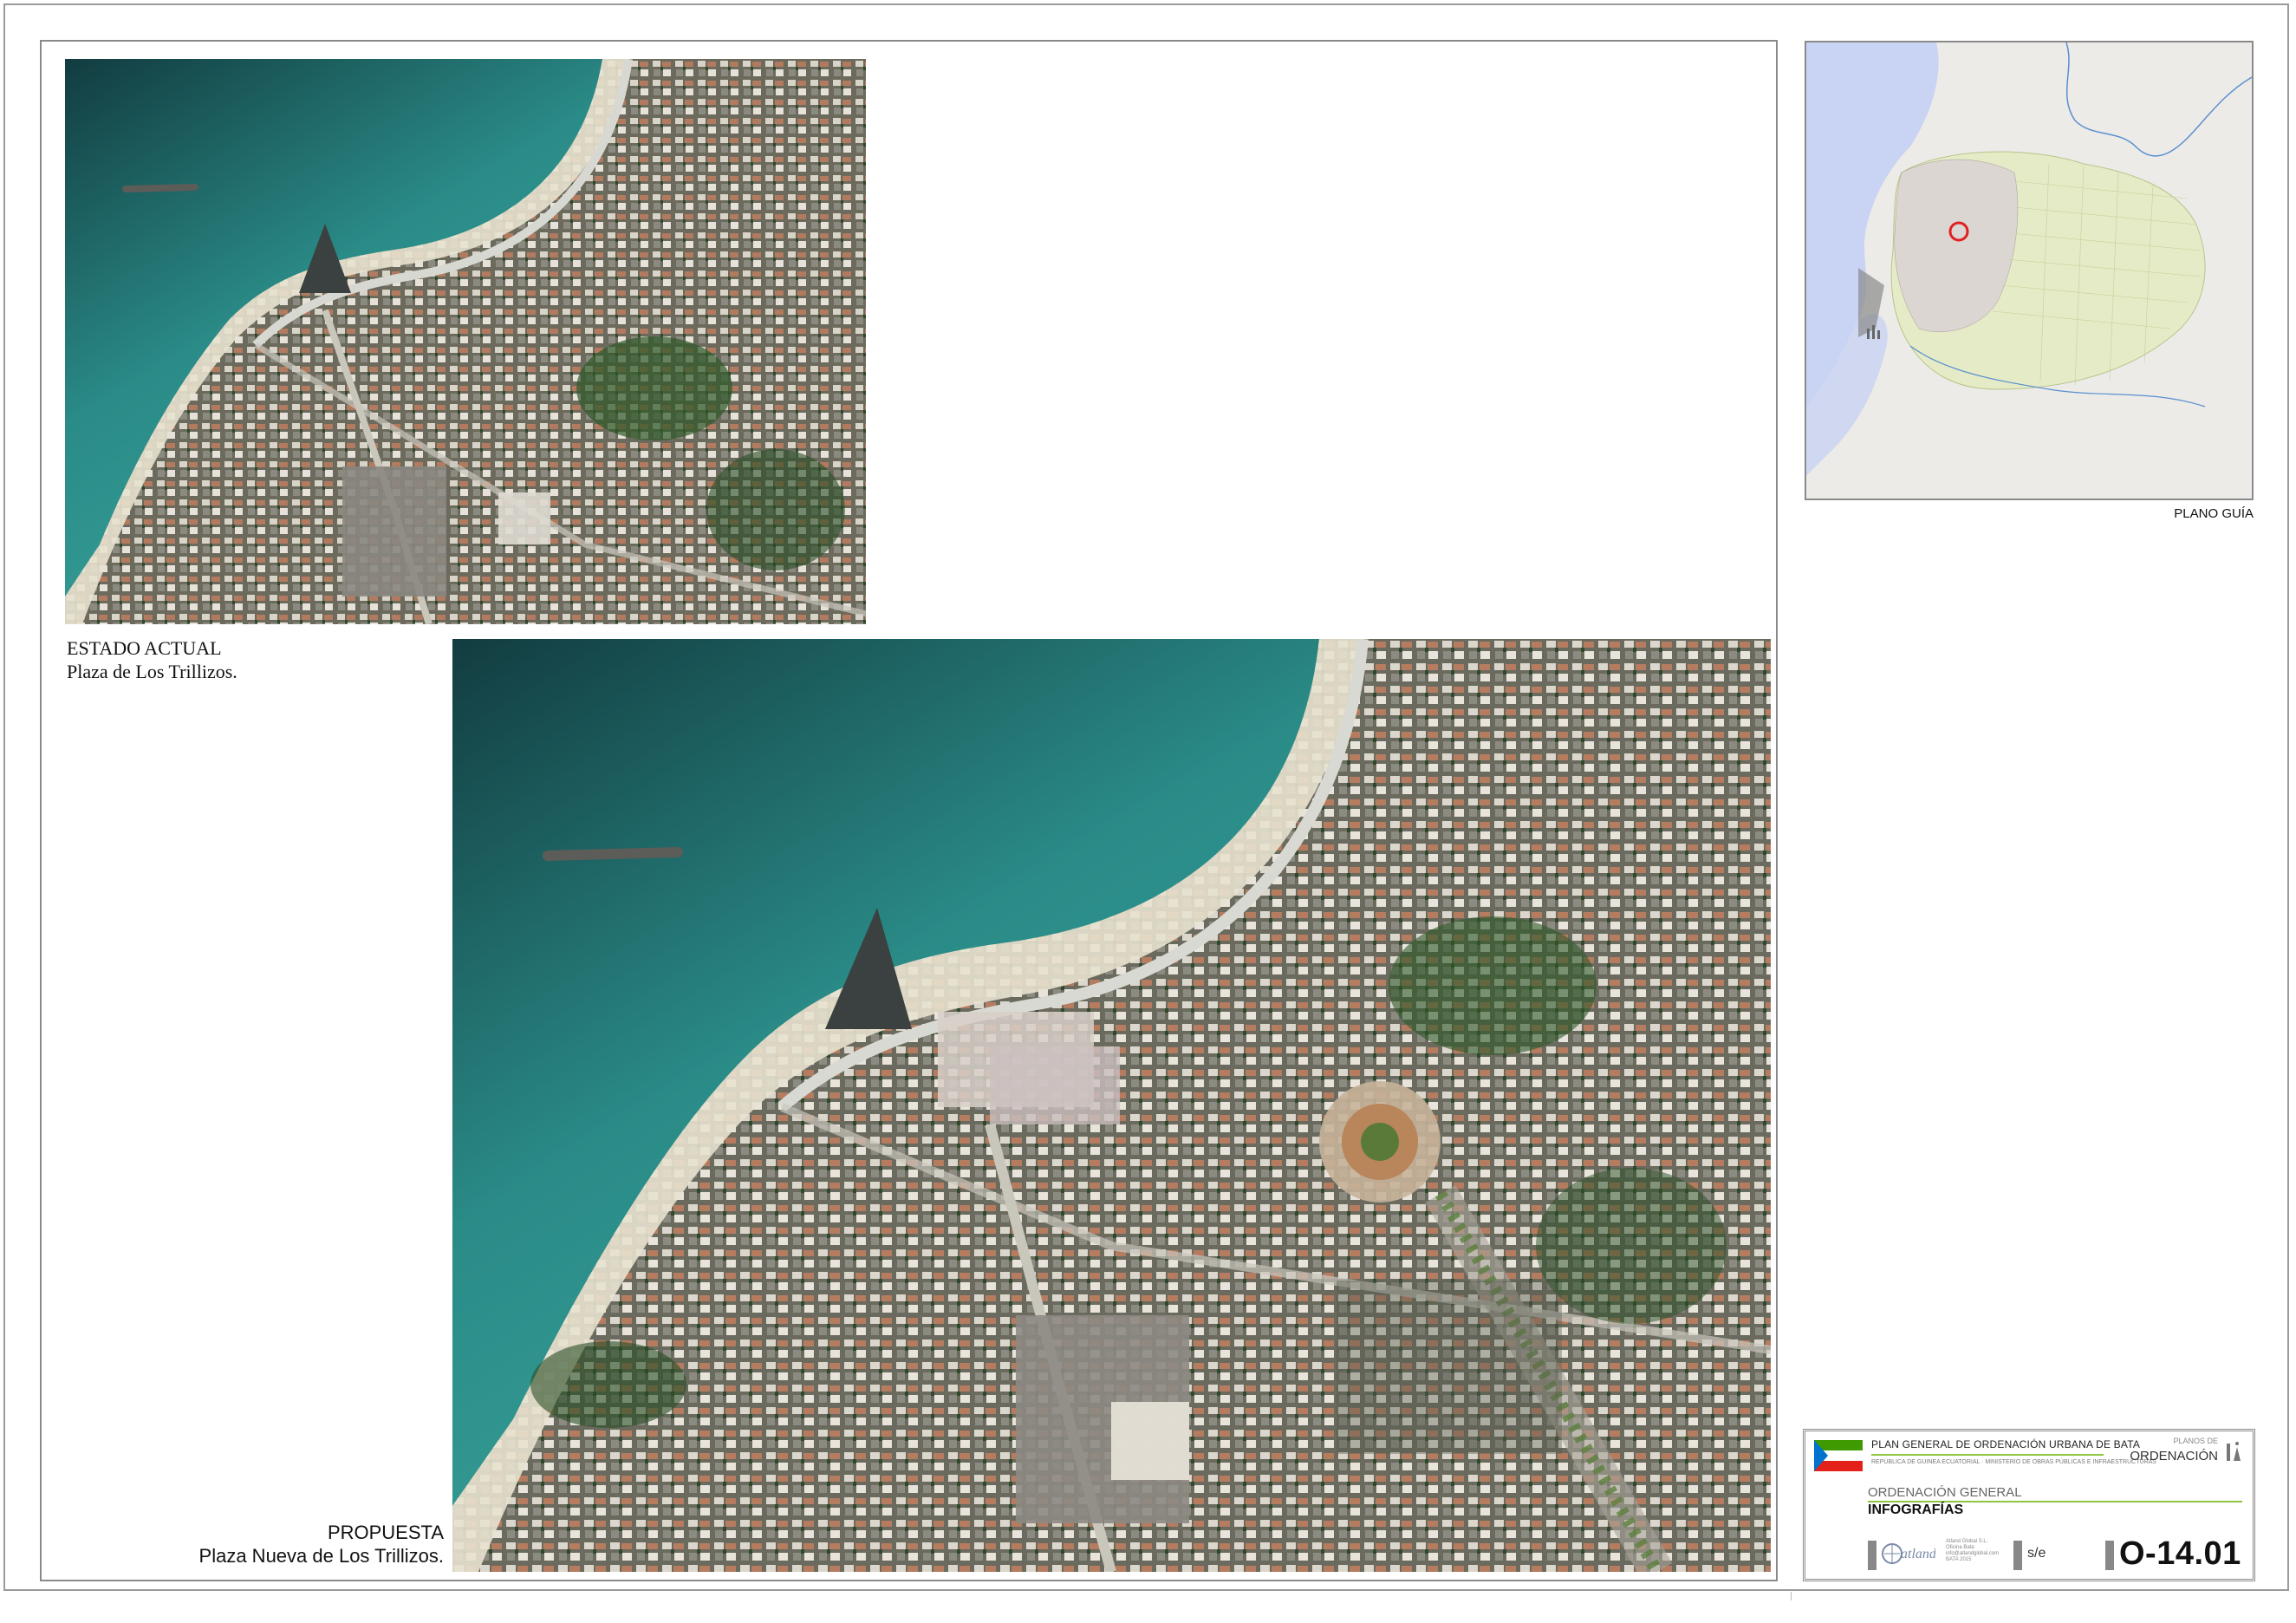  I want to click on svg-text: atland, so click(1918, 1554).